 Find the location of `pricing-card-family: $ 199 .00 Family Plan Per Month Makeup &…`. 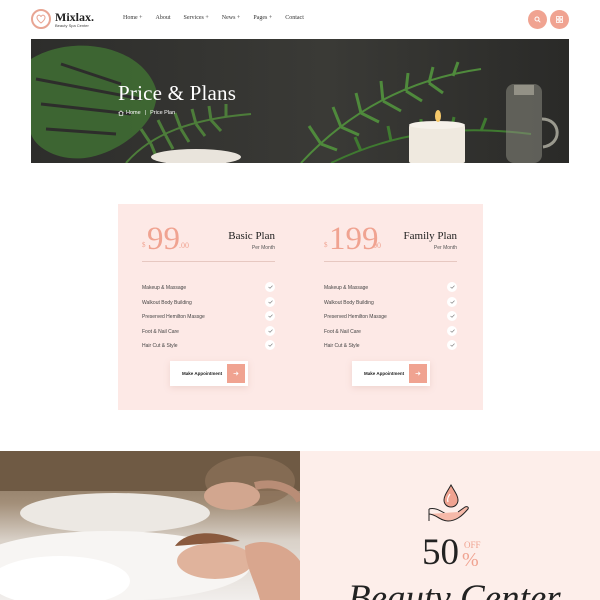

pricing-card-family: $ 199 .00 Family Plan Per Month Makeup &… is located at coordinates (394, 307).